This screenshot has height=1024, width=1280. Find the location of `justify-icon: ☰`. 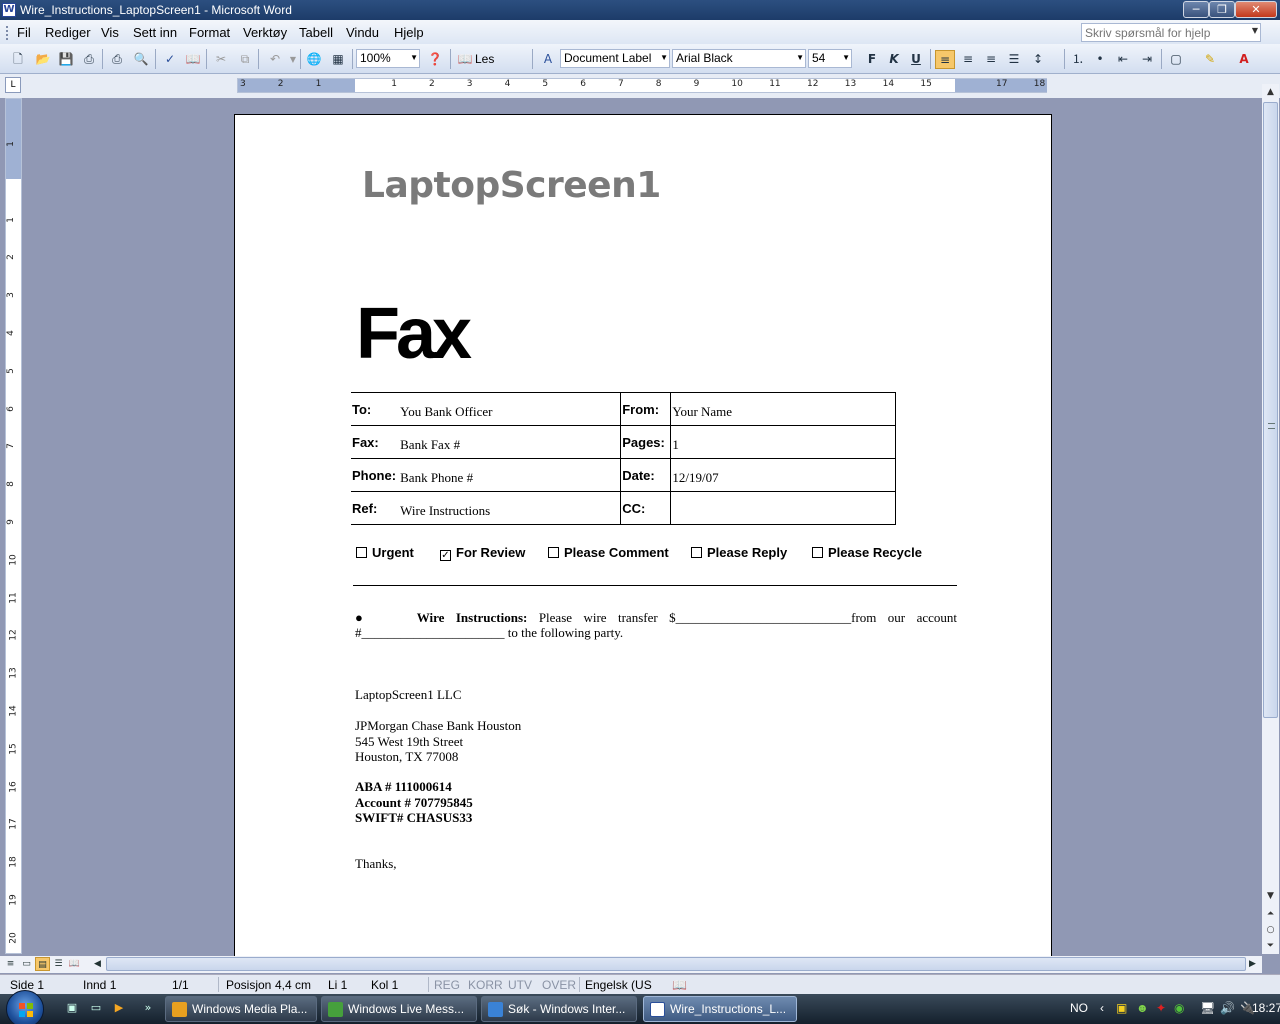

justify-icon: ☰ is located at coordinates (1014, 59).